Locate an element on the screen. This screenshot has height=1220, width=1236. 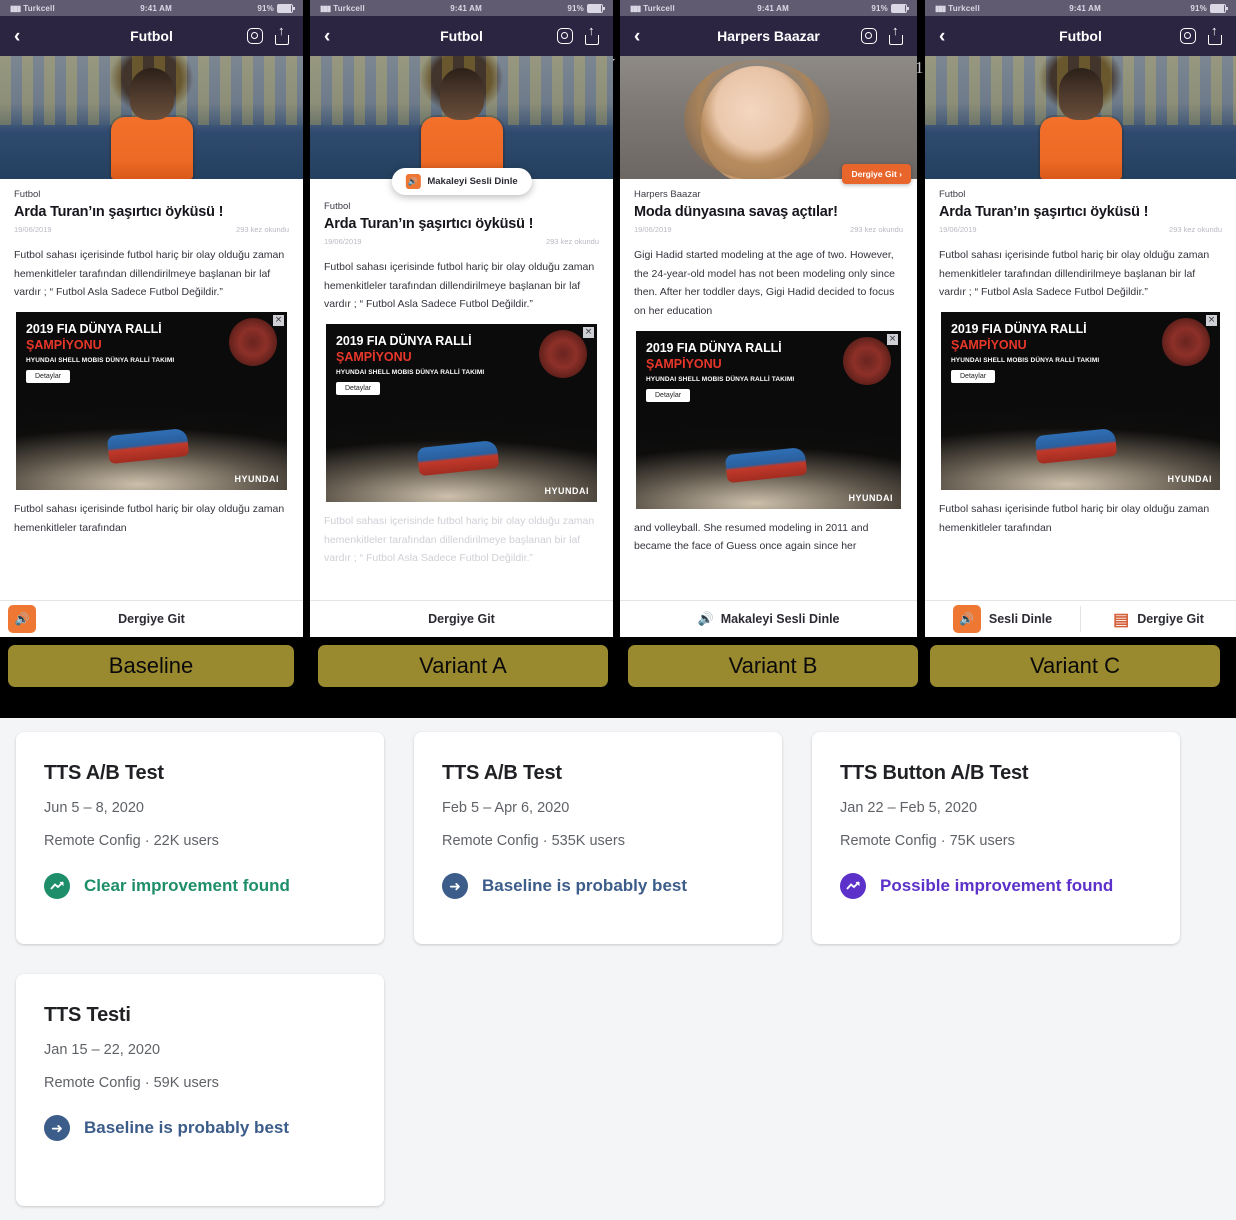
experiment-dates: Jan 15 – 22, 2020 is located at coordinates (102, 1050).